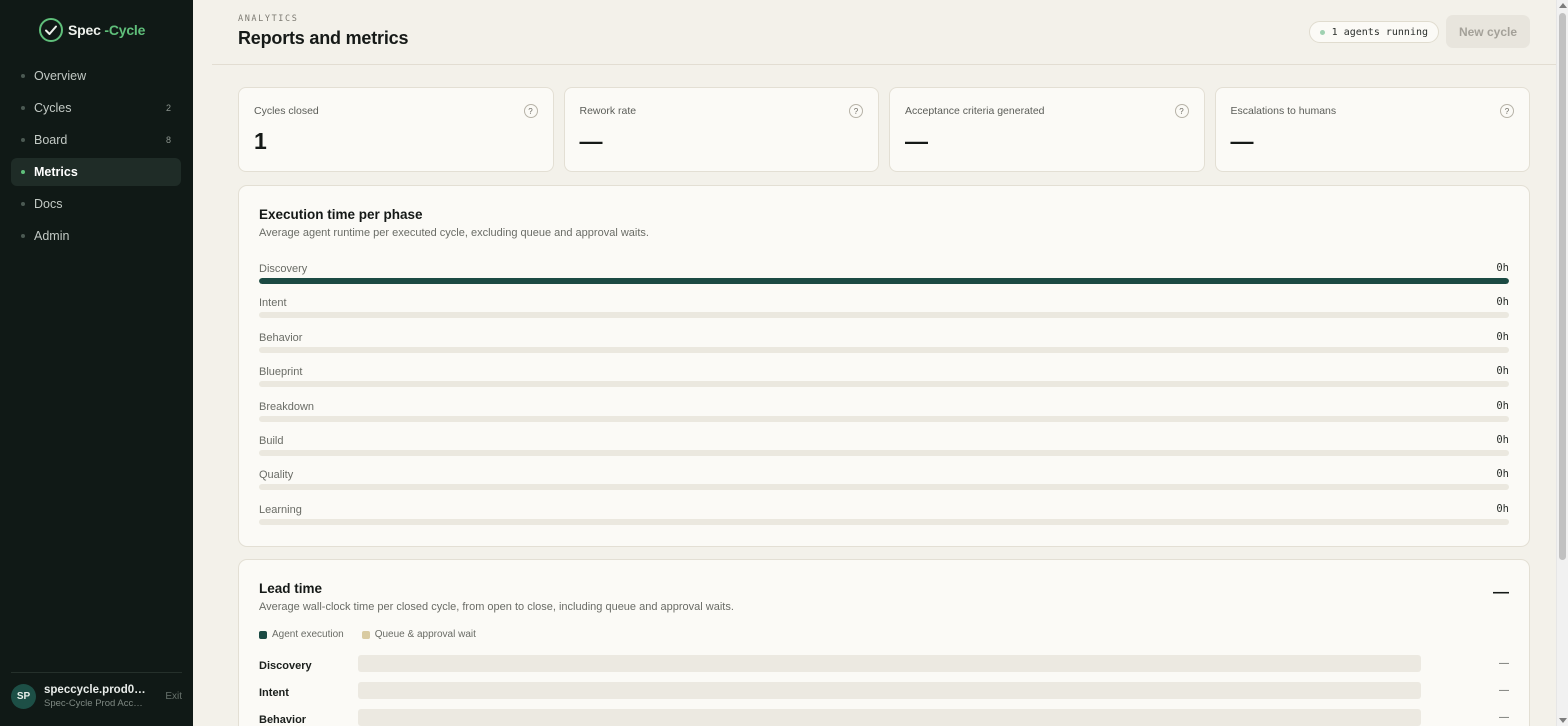 The width and height of the screenshot is (1568, 726). Describe the element at coordinates (48, 204) in the screenshot. I see `sidebar-item-label: Docs` at that location.